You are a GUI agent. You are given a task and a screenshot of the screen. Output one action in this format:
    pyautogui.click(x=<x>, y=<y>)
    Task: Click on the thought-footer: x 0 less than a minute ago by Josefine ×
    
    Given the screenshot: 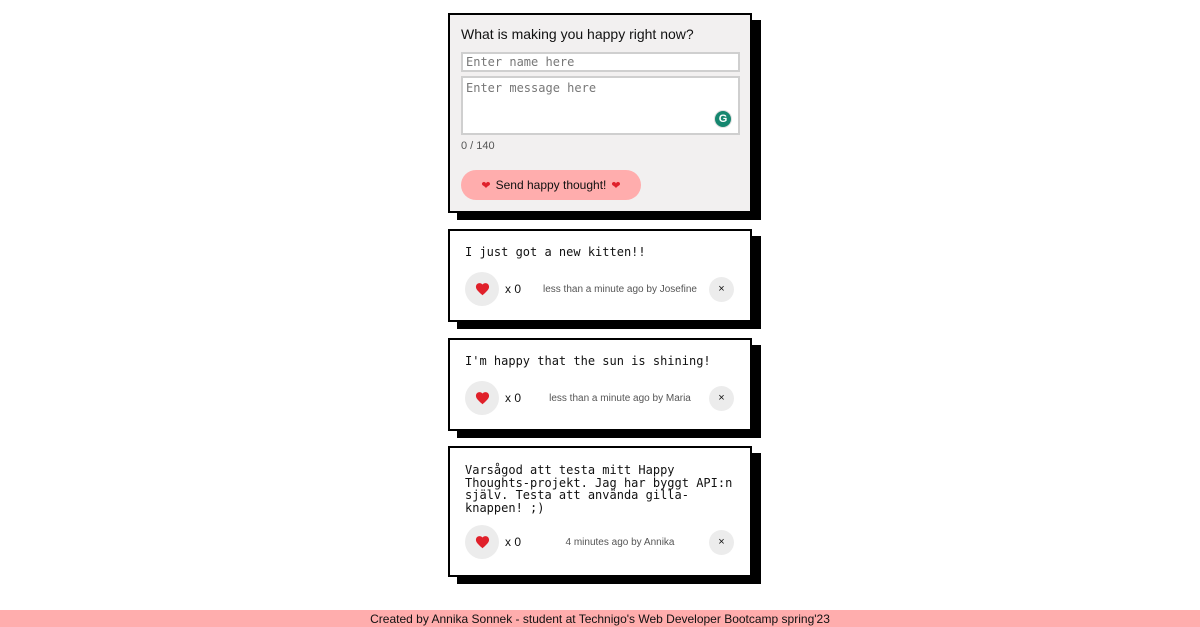 What is the action you would take?
    pyautogui.click(x=600, y=289)
    